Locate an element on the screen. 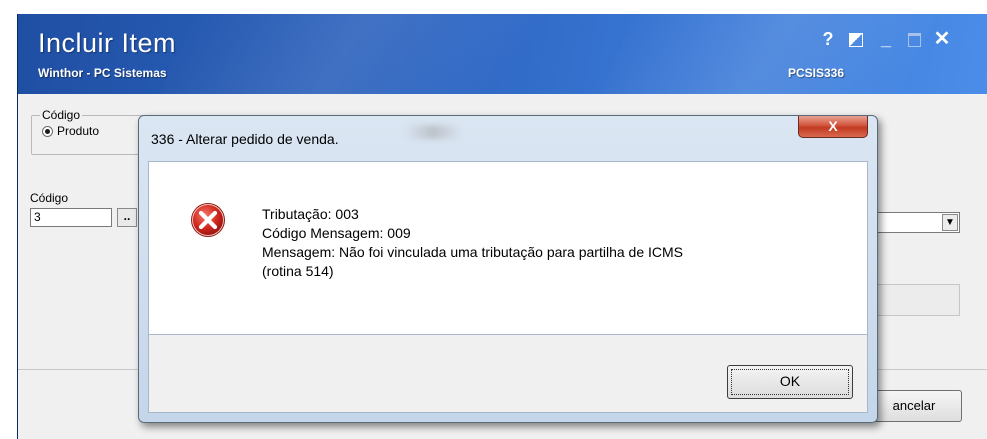 This screenshot has height=439, width=987. titlebar-sheen is located at coordinates (388, 54).